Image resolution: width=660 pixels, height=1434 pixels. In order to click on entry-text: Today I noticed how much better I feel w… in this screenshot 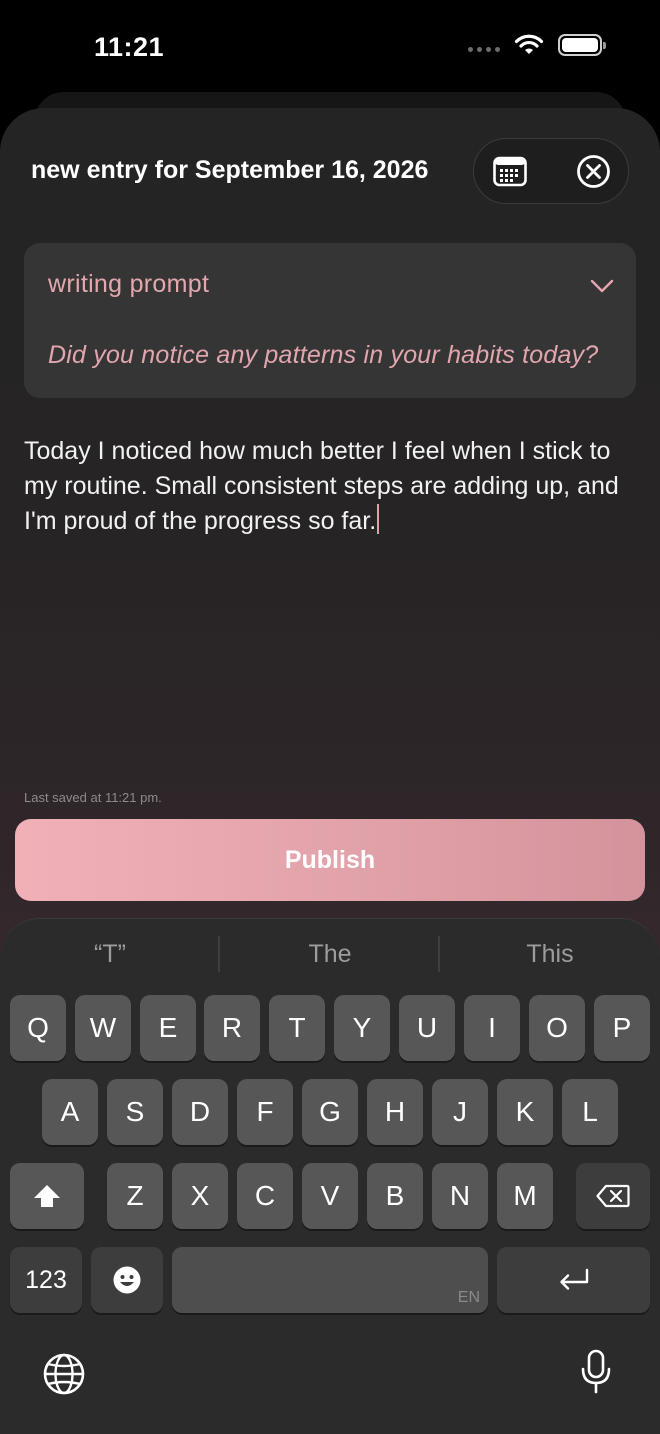, I will do `click(321, 486)`.